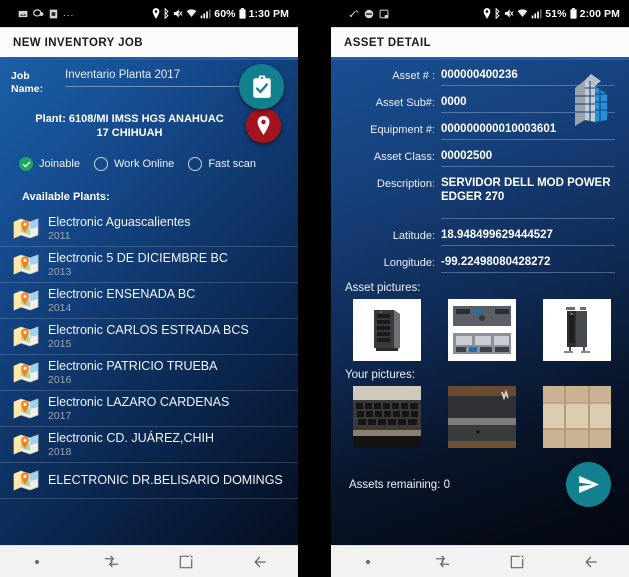 The image size is (629, 577). Describe the element at coordinates (496, 262) in the screenshot. I see `longitude-value: -99.22498080428272` at that location.